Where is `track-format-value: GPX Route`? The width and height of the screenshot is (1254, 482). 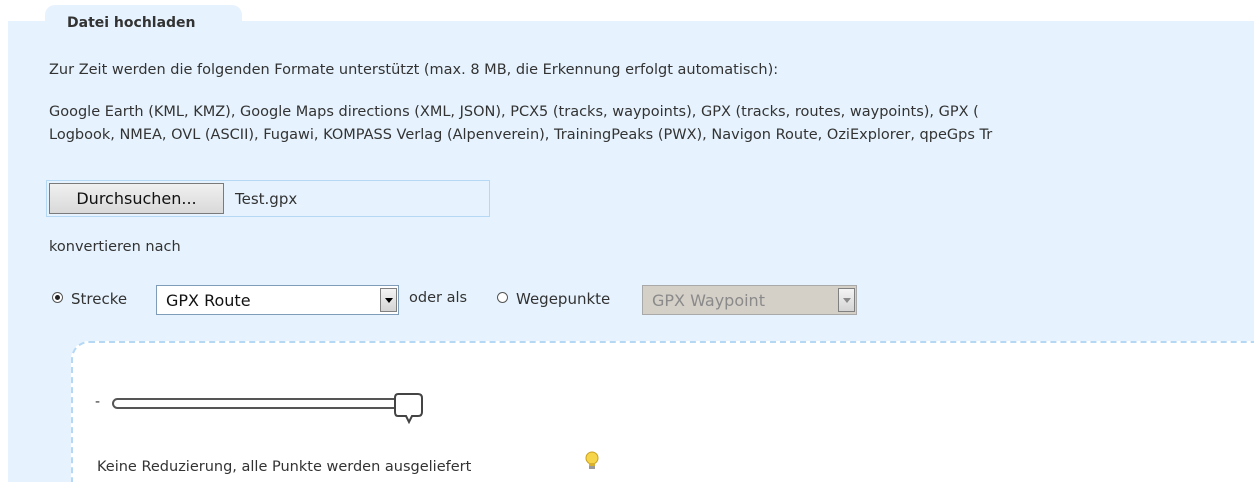
track-format-value: GPX Route is located at coordinates (208, 300).